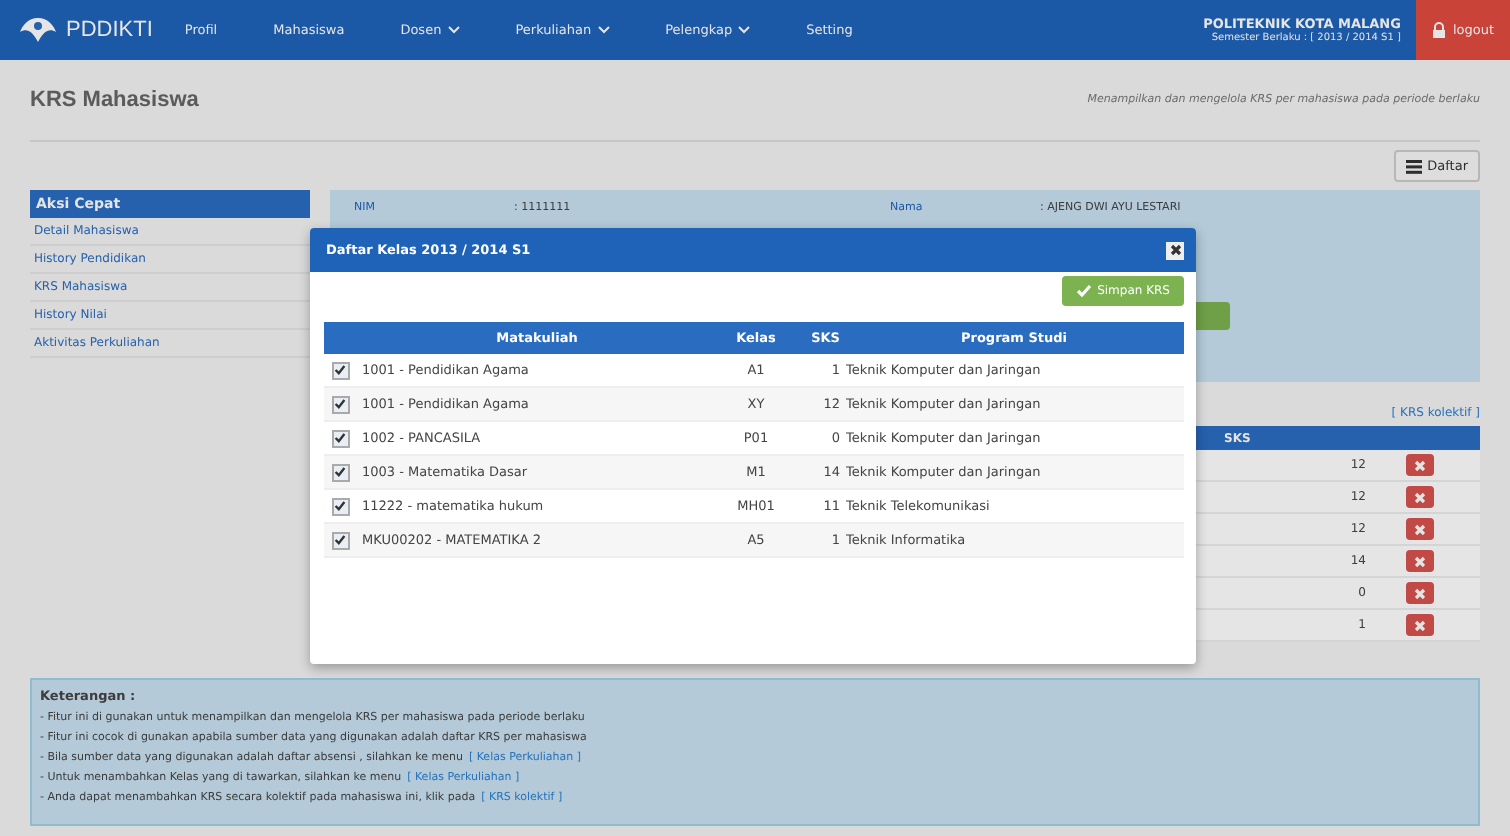  What do you see at coordinates (109, 30) in the screenshot?
I see `brand-name: PDDIKTI` at bounding box center [109, 30].